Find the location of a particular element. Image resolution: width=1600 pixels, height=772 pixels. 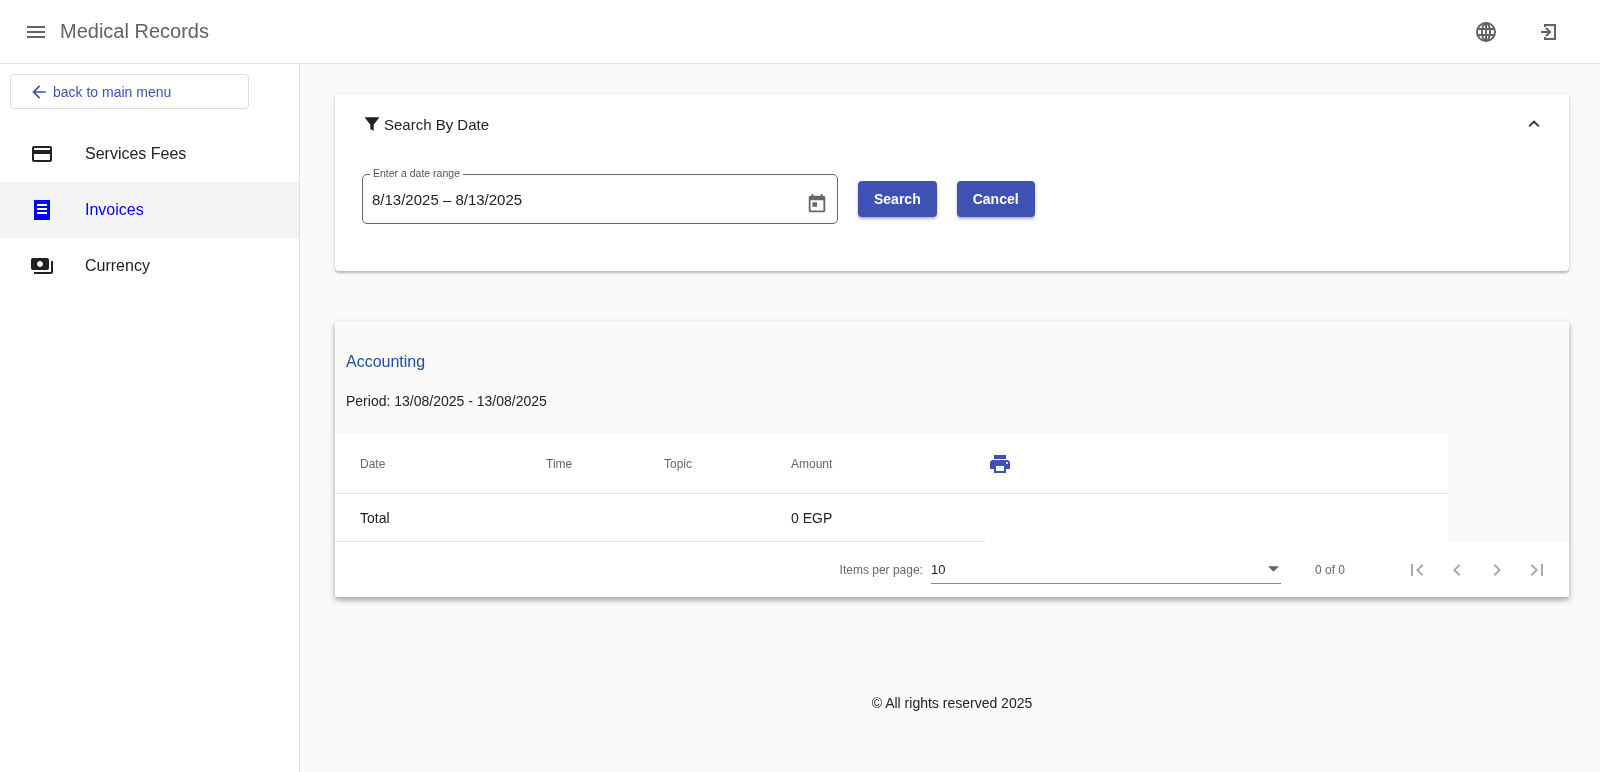

report-title: Accounting is located at coordinates (386, 361).